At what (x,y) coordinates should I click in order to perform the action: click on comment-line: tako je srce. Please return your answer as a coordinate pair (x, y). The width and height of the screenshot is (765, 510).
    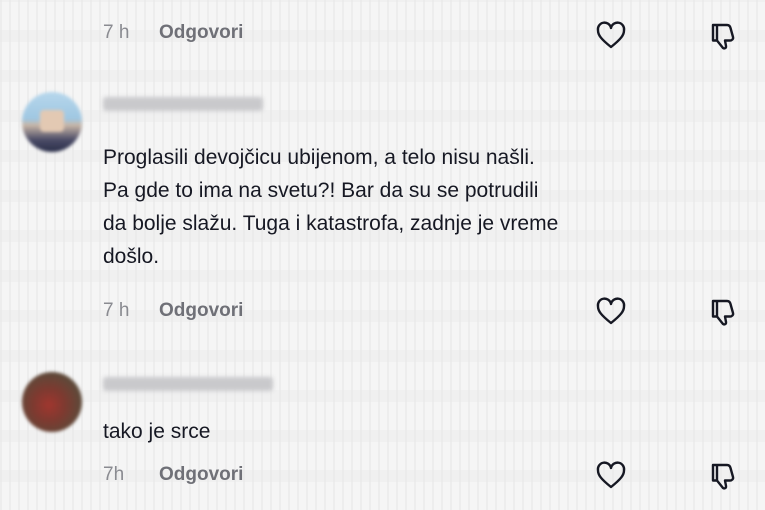
    Looking at the image, I should click on (157, 431).